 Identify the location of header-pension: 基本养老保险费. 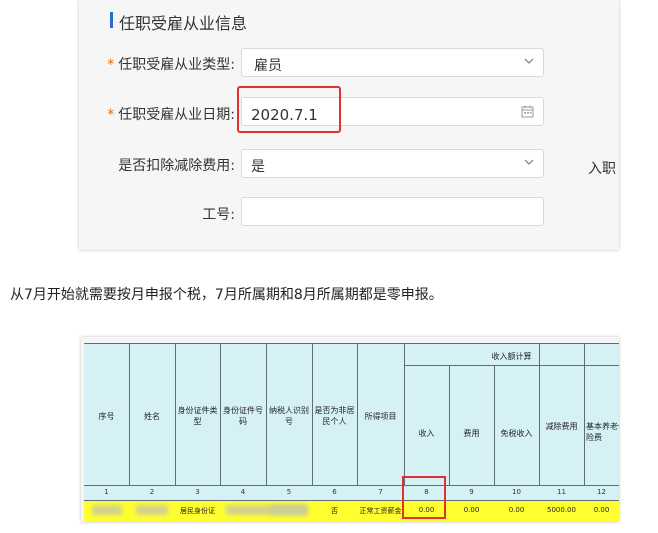
(602, 432).